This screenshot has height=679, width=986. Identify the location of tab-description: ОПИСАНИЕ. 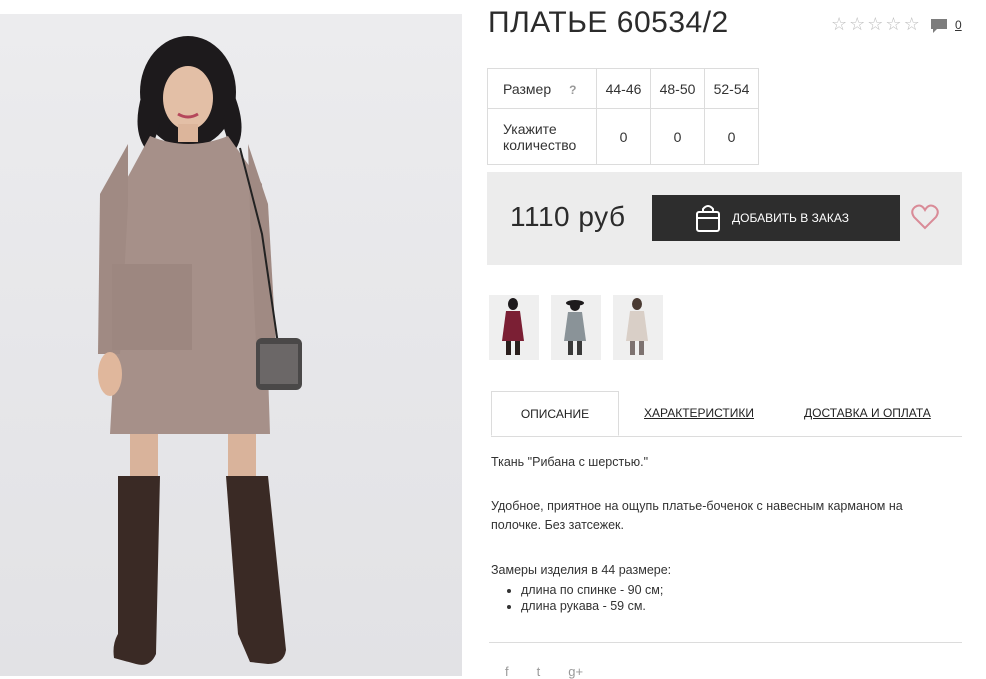
(555, 413).